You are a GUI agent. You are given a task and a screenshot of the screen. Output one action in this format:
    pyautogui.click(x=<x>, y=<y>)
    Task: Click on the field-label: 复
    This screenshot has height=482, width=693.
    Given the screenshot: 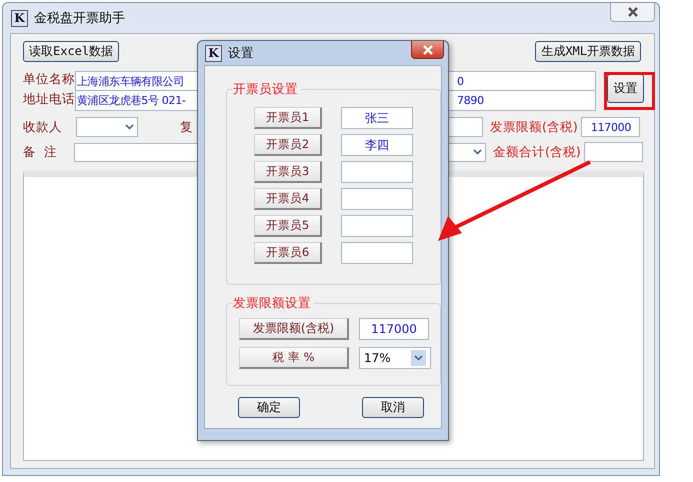 What is the action you would take?
    pyautogui.click(x=186, y=127)
    